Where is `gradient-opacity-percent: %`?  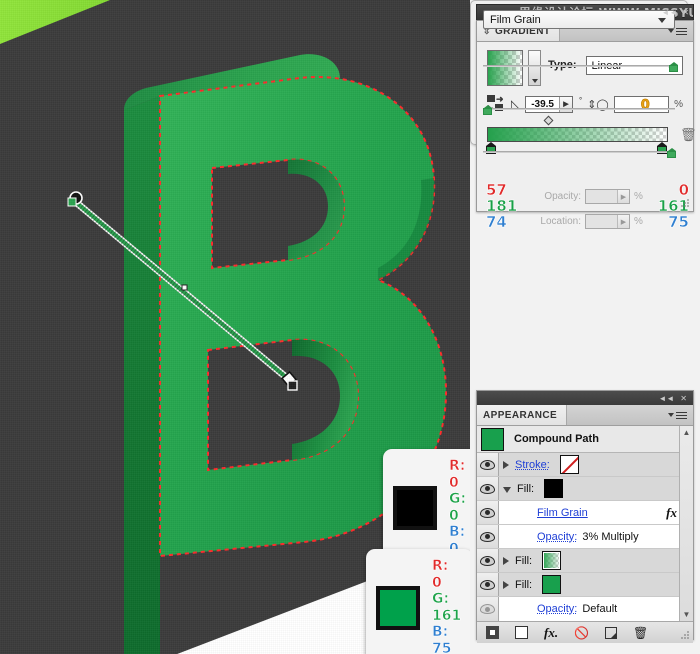 gradient-opacity-percent: % is located at coordinates (638, 196).